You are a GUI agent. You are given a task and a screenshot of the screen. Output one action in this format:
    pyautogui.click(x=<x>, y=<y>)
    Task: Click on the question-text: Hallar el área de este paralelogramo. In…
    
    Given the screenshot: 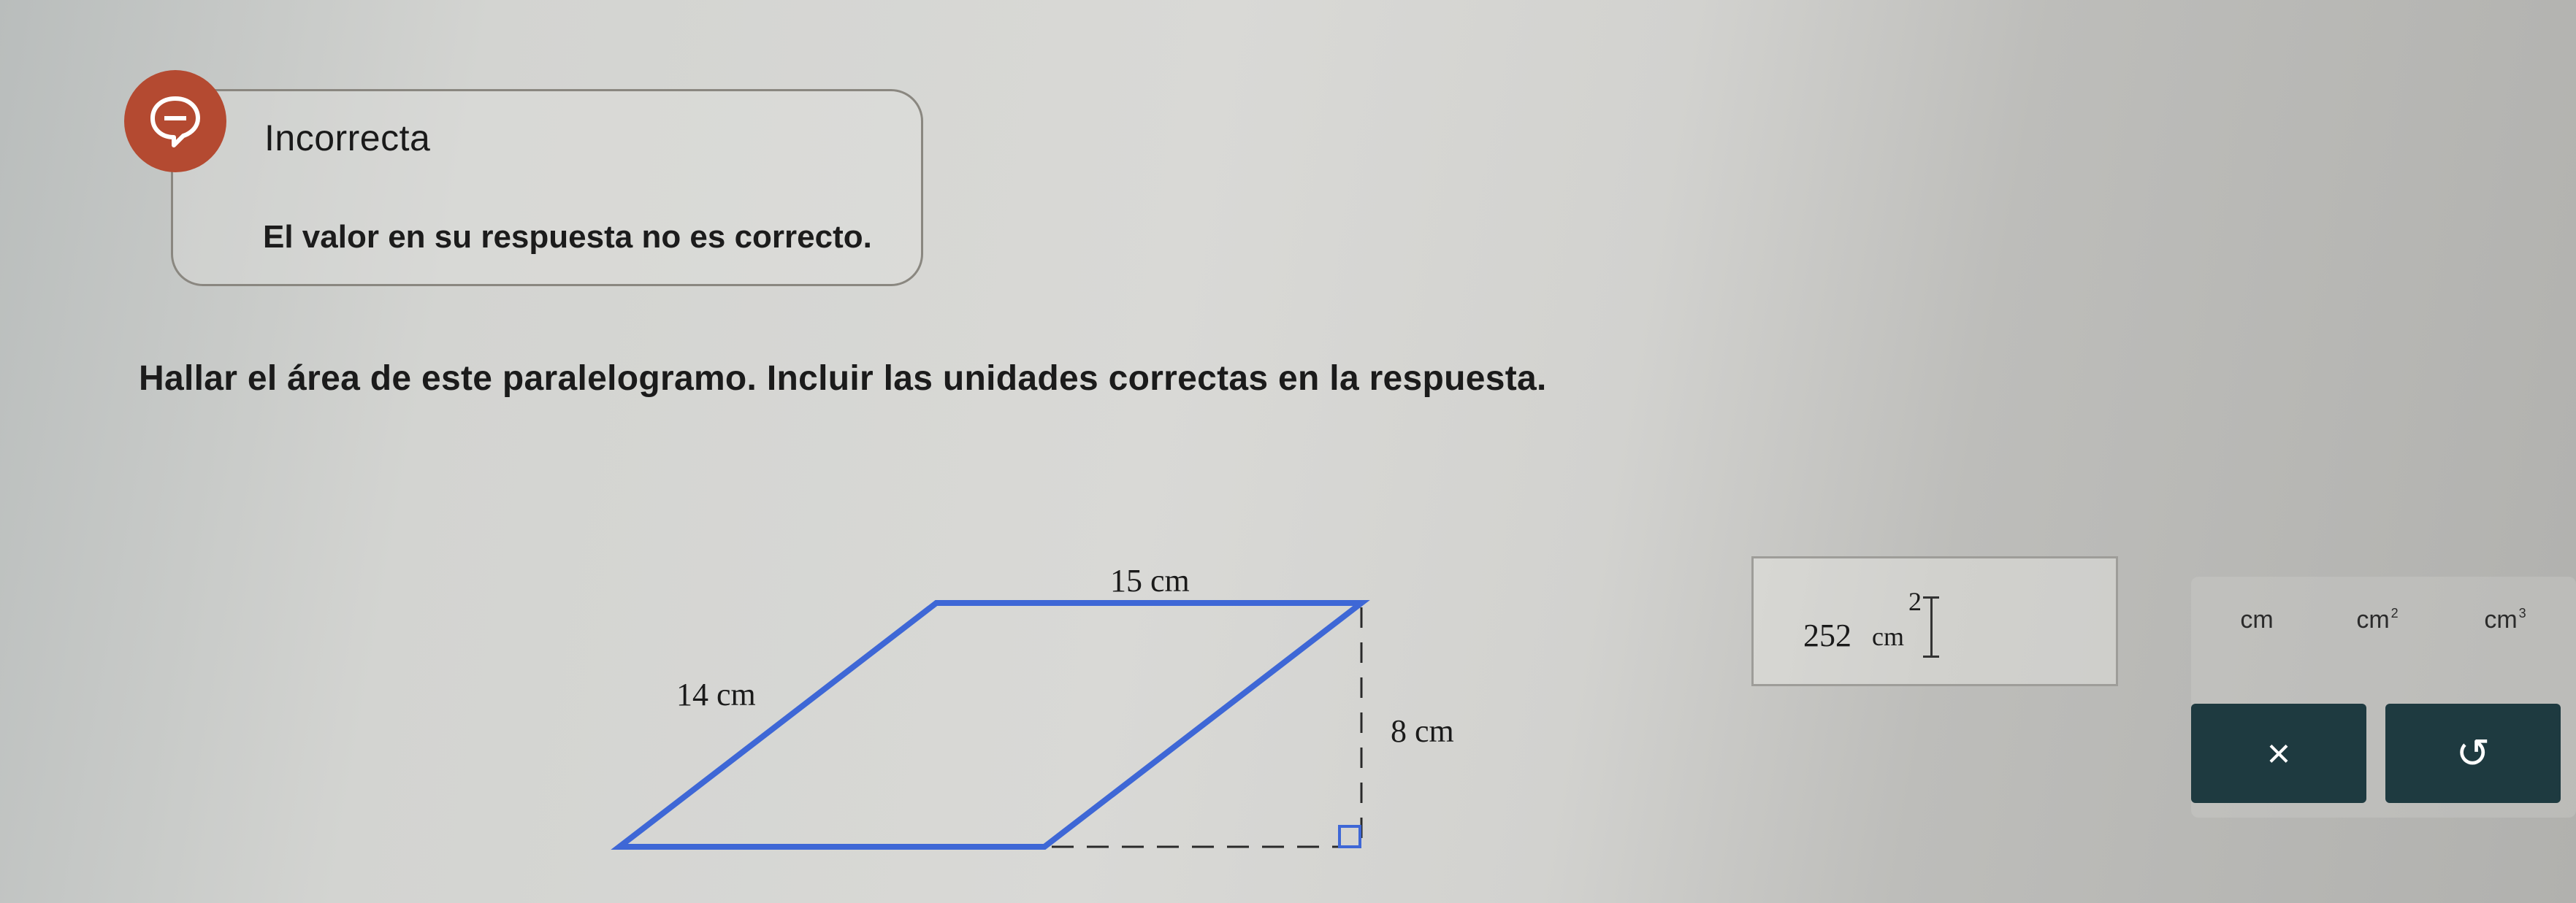 What is the action you would take?
    pyautogui.click(x=843, y=378)
    